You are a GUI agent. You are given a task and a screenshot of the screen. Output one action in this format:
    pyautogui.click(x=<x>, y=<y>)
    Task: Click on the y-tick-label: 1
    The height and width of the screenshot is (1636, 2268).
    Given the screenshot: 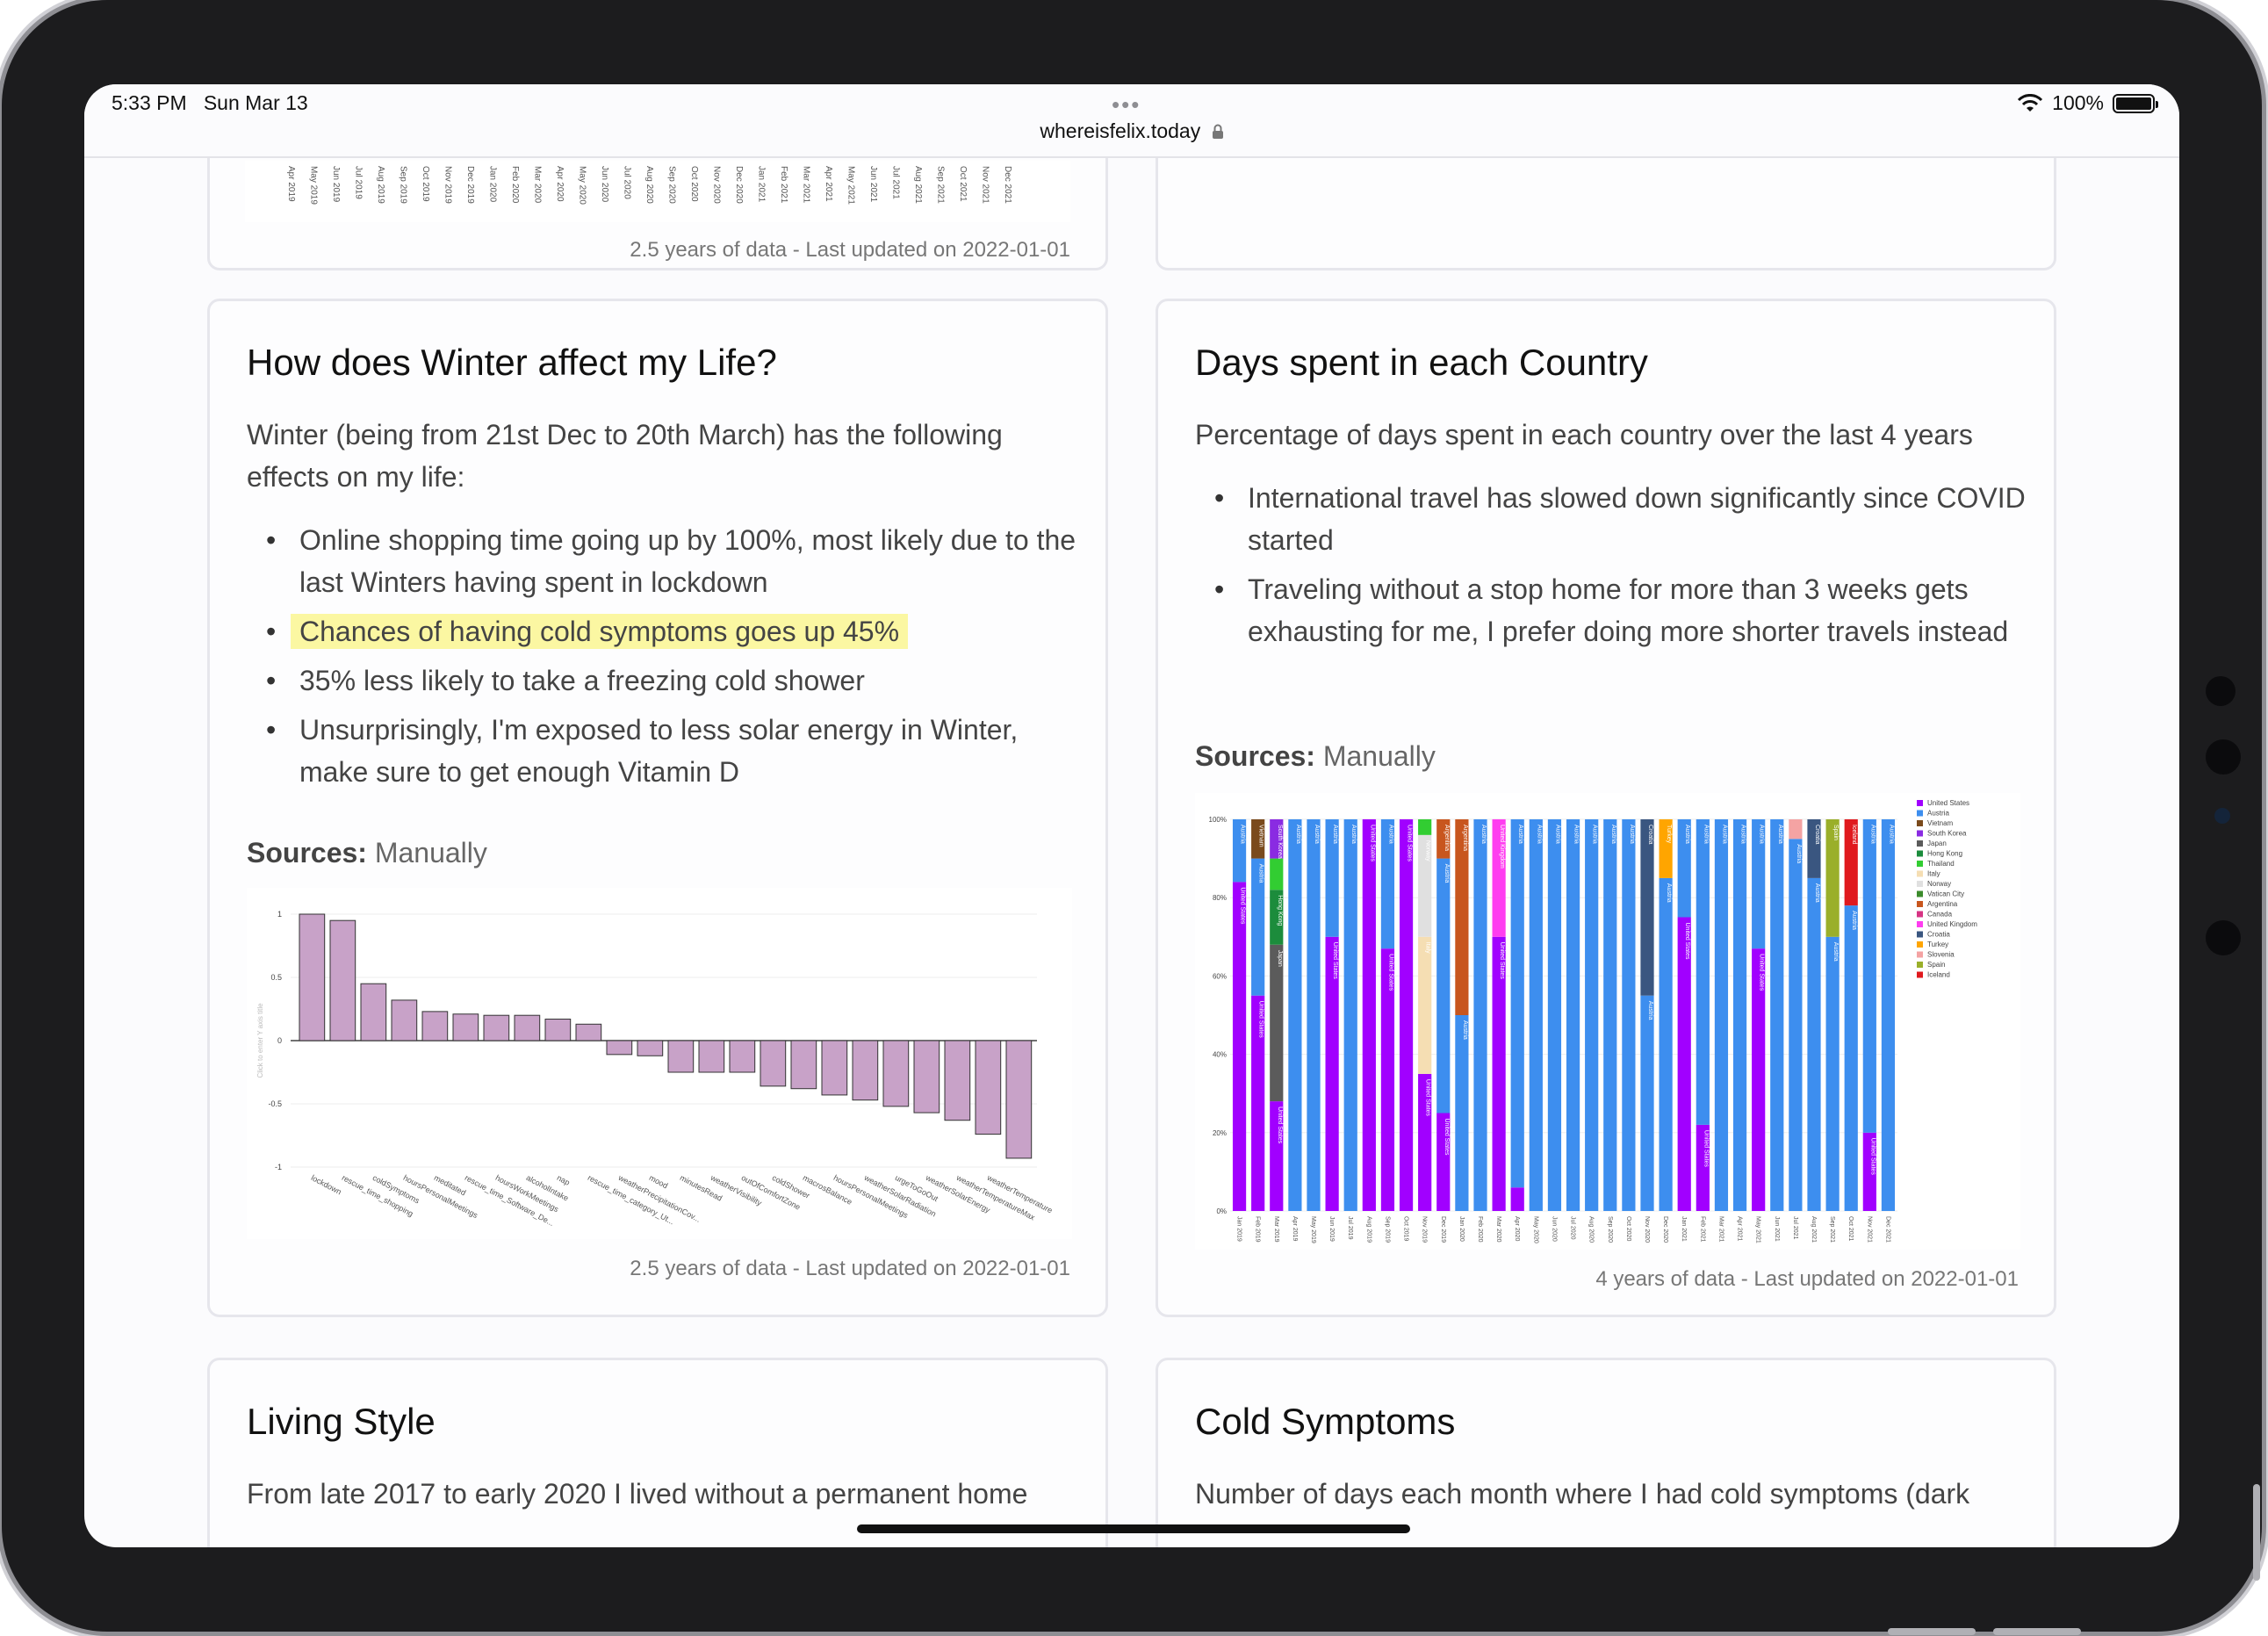 What is the action you would take?
    pyautogui.click(x=279, y=914)
    